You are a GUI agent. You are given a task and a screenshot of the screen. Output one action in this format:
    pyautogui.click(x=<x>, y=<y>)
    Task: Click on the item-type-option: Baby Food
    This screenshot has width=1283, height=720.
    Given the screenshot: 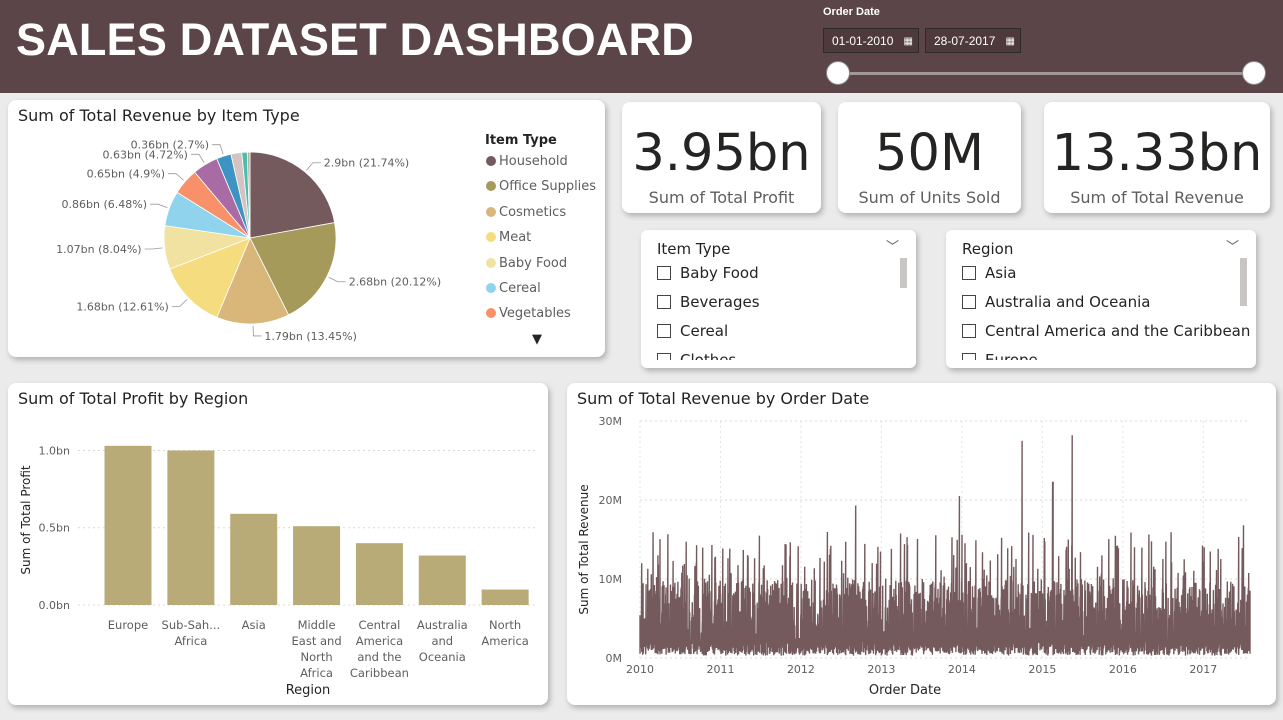 What is the action you would take?
    pyautogui.click(x=708, y=273)
    